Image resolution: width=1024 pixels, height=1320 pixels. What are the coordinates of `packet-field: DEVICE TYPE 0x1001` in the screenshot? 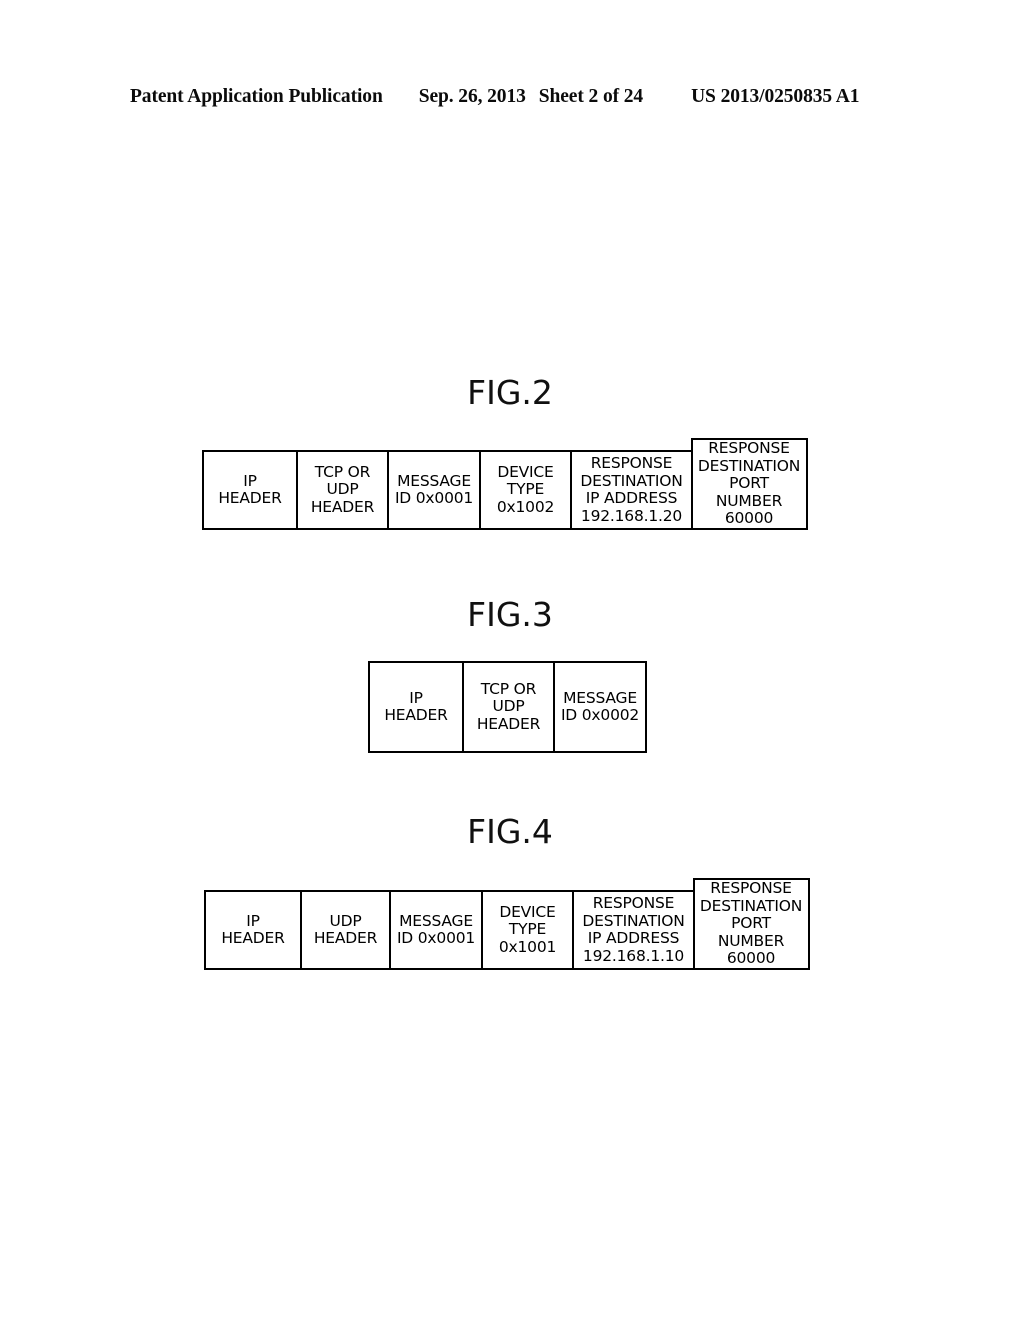 It's located at (527, 930).